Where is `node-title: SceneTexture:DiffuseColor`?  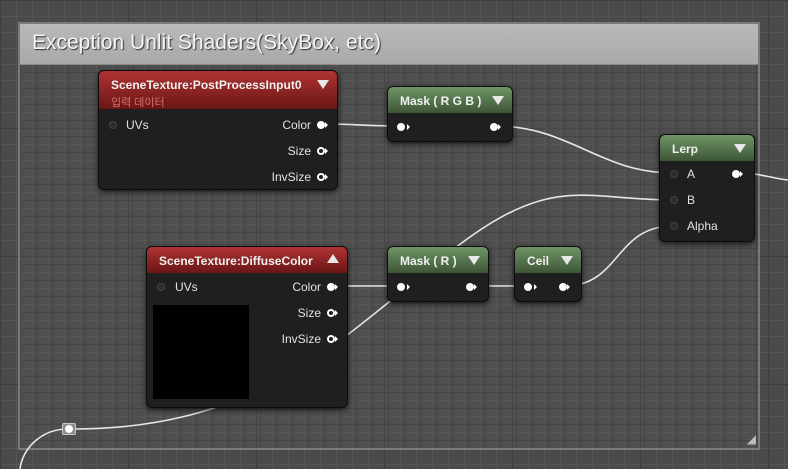
node-title: SceneTexture:DiffuseColor is located at coordinates (236, 261).